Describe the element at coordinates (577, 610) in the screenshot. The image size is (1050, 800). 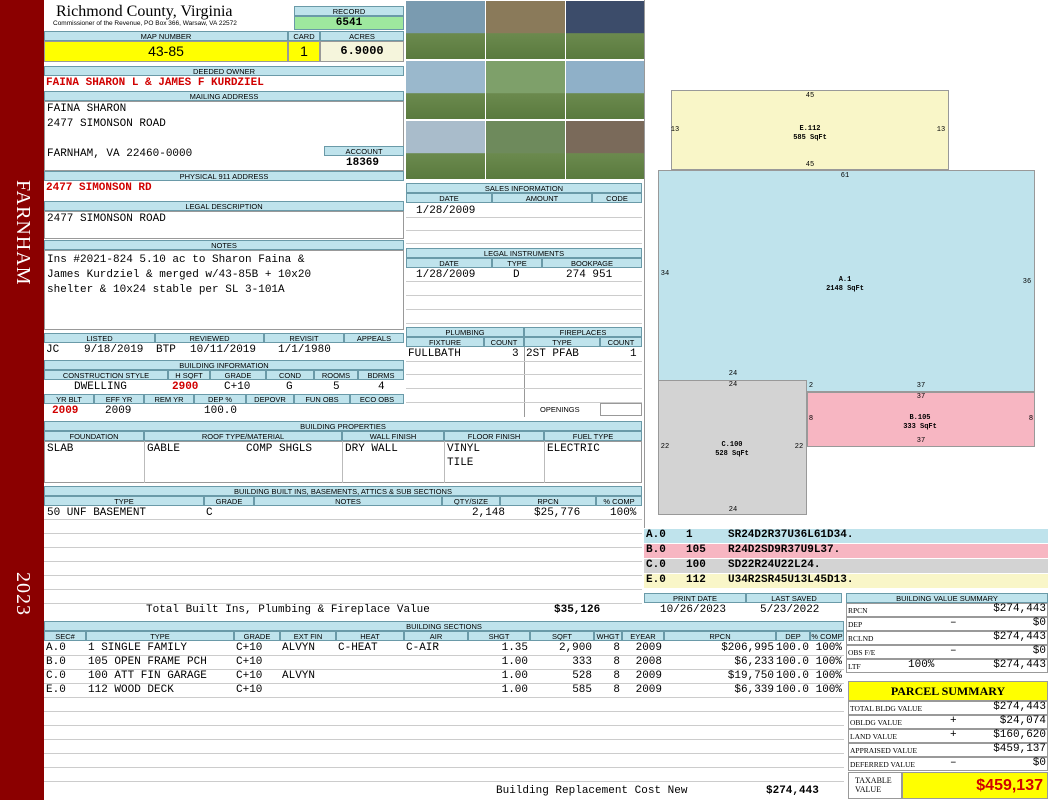
I see `builtins-total: $35,126` at that location.